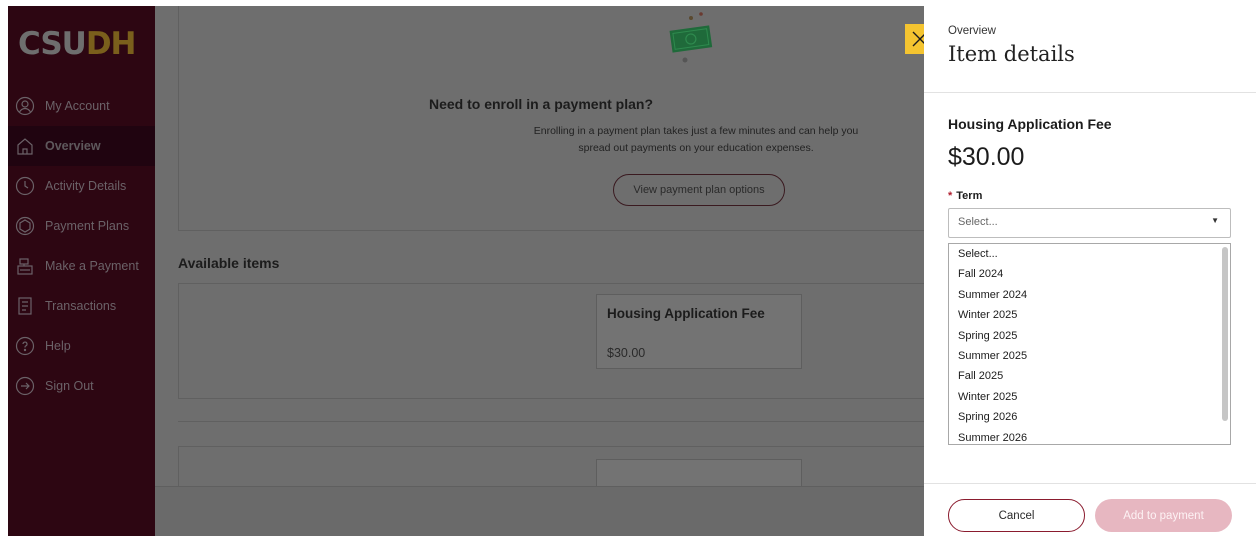  Describe the element at coordinates (1089, 356) in the screenshot. I see `term-option: Summer 2025` at that location.